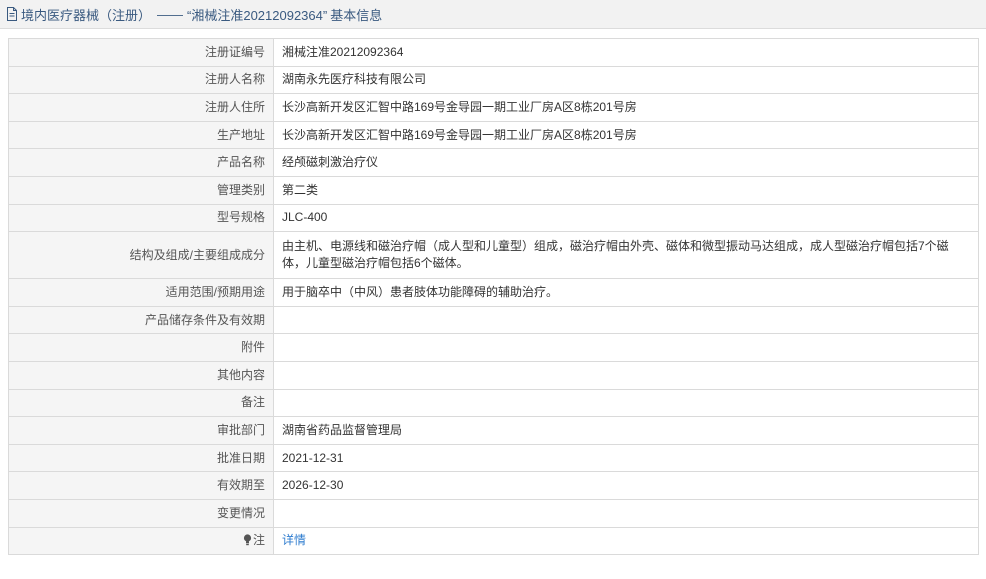 The image size is (986, 579). What do you see at coordinates (141, 190) in the screenshot?
I see `row-label: 管理类别` at bounding box center [141, 190].